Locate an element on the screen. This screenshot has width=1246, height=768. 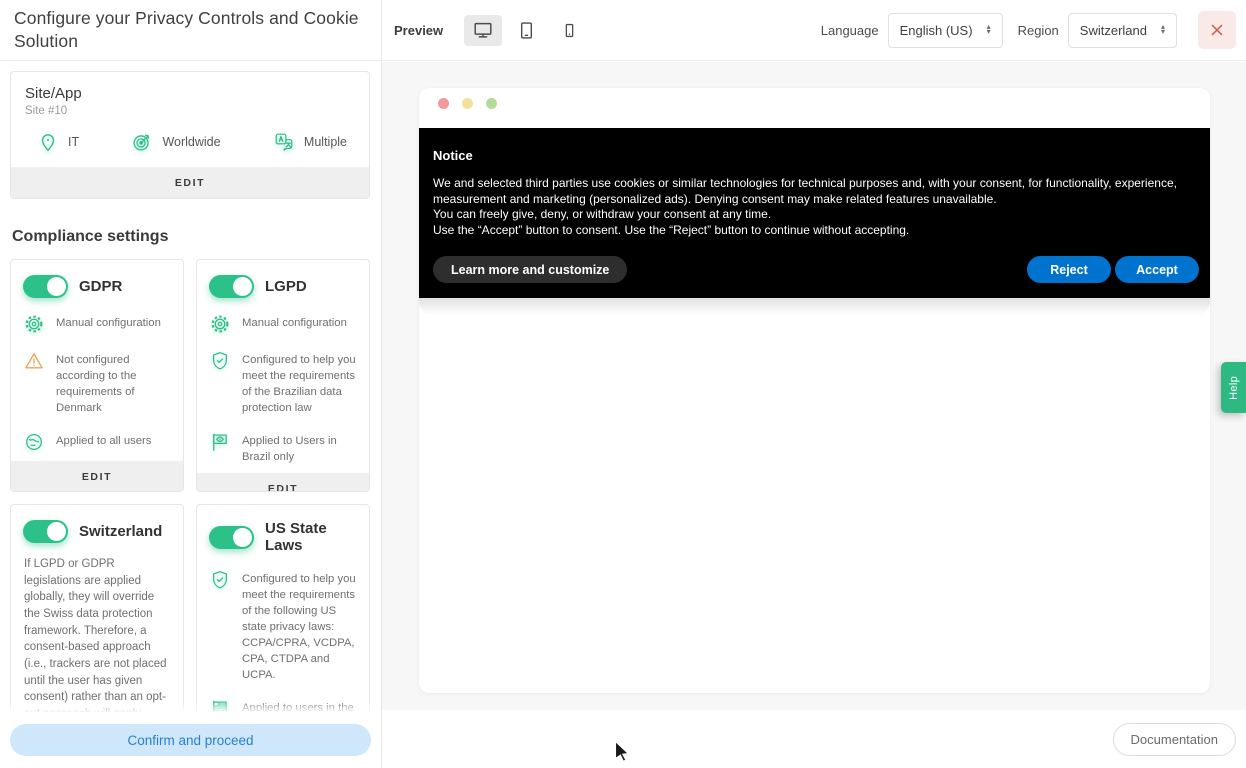
switzerland-card-title: Switzerland is located at coordinates (121, 531).